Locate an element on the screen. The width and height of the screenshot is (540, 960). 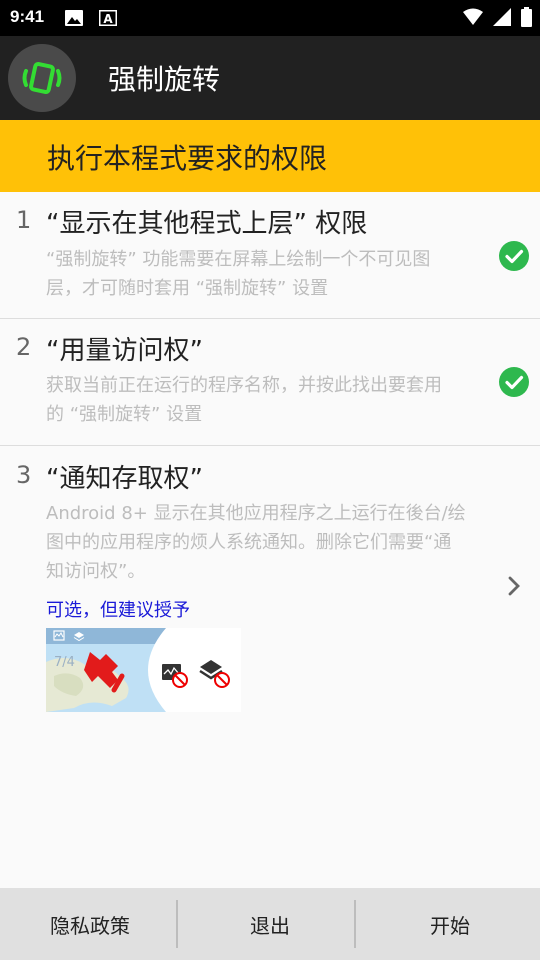
status-bar: 9:41 A is located at coordinates (270, 18).